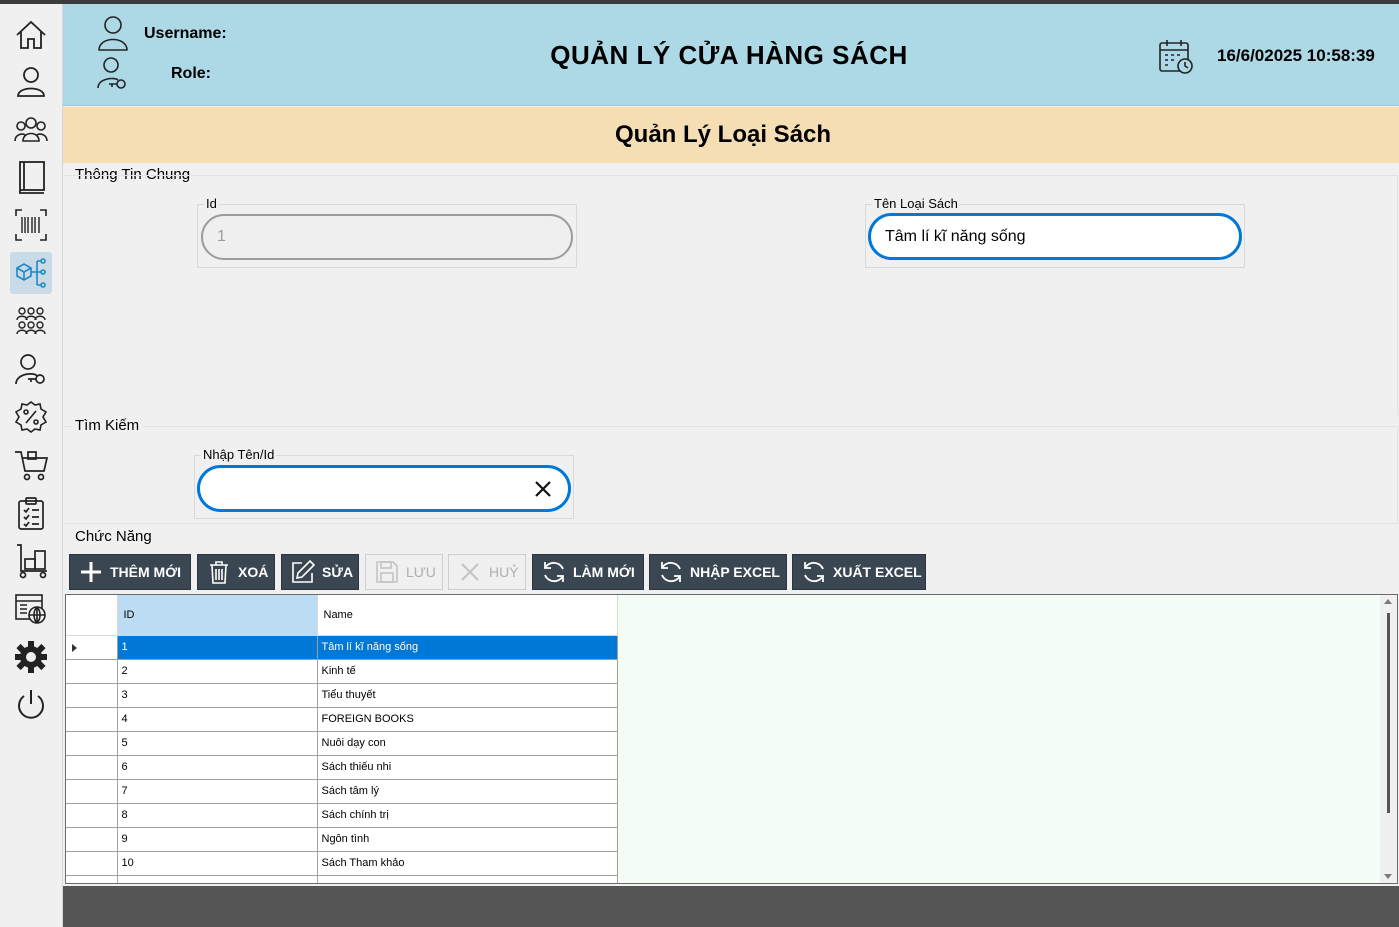 Image resolution: width=1399 pixels, height=927 pixels. What do you see at coordinates (92, 615) in the screenshot?
I see `grid-corner-header` at bounding box center [92, 615].